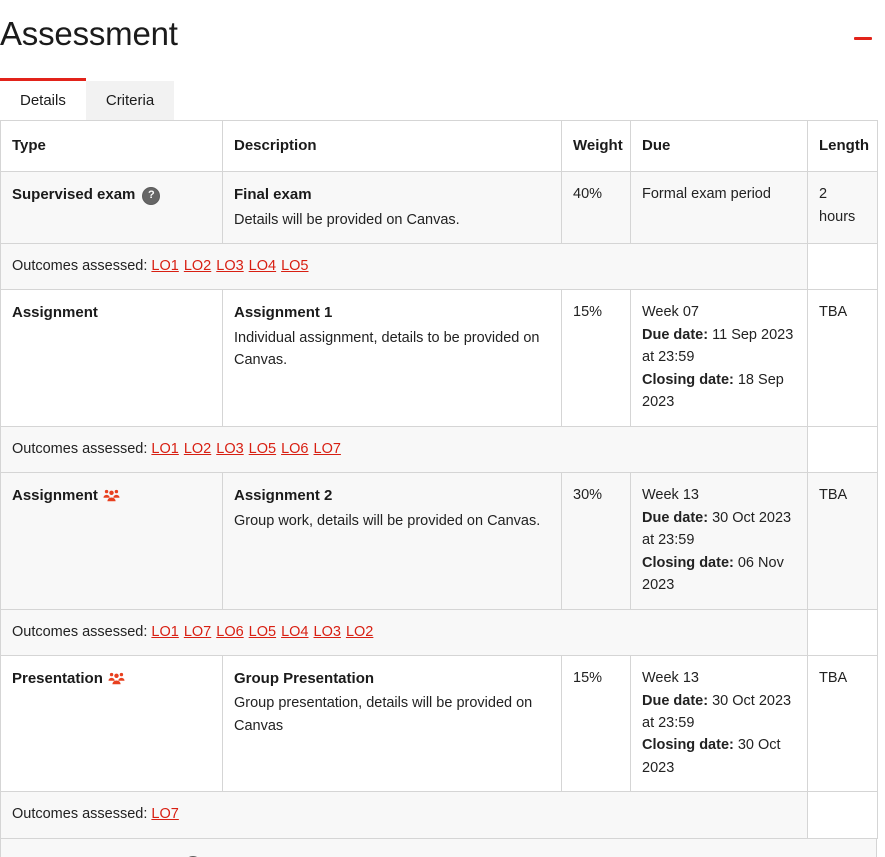  What do you see at coordinates (719, 146) in the screenshot?
I see `column-header-due: Due` at bounding box center [719, 146].